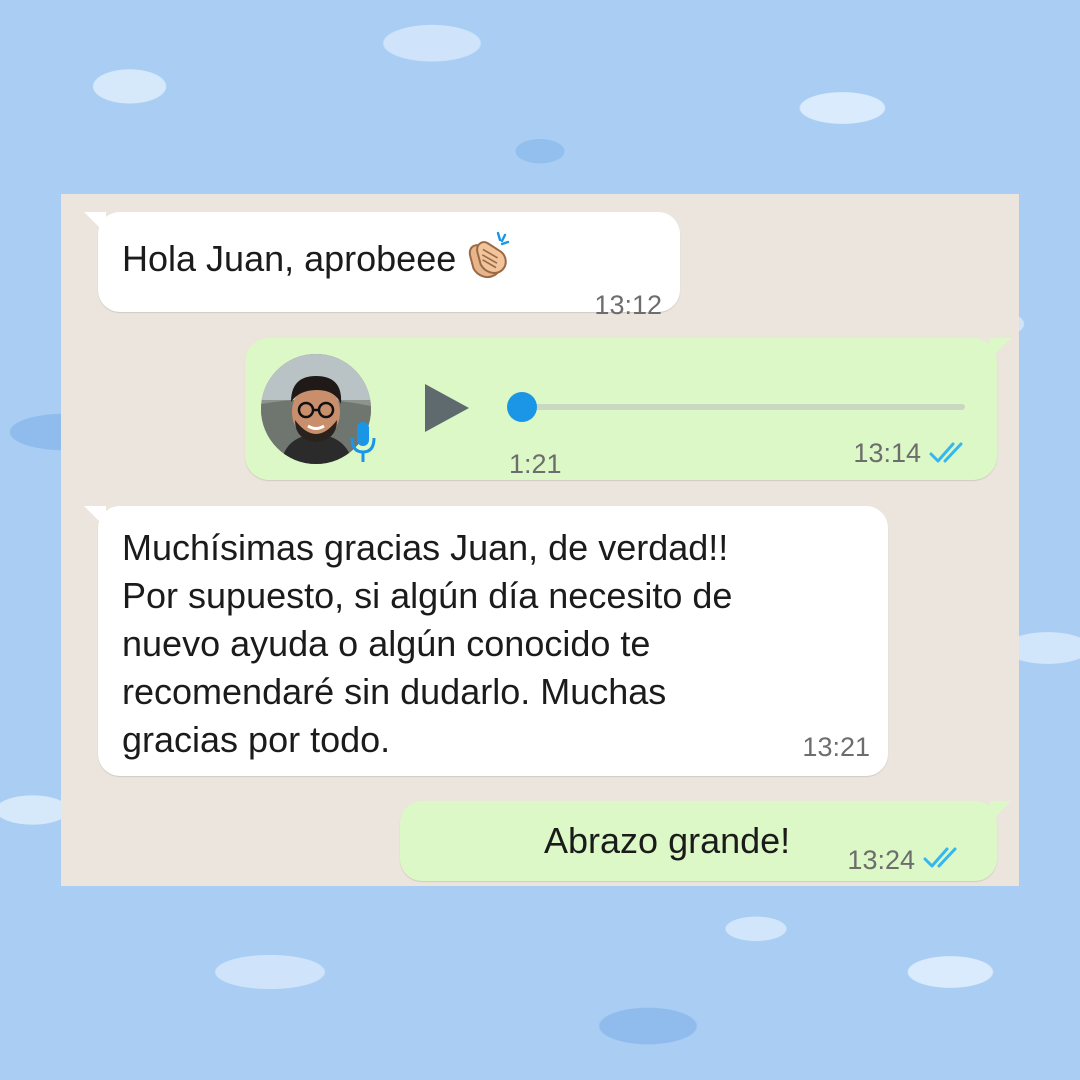  I want to click on message-timestamp: 13:12, so click(628, 305).